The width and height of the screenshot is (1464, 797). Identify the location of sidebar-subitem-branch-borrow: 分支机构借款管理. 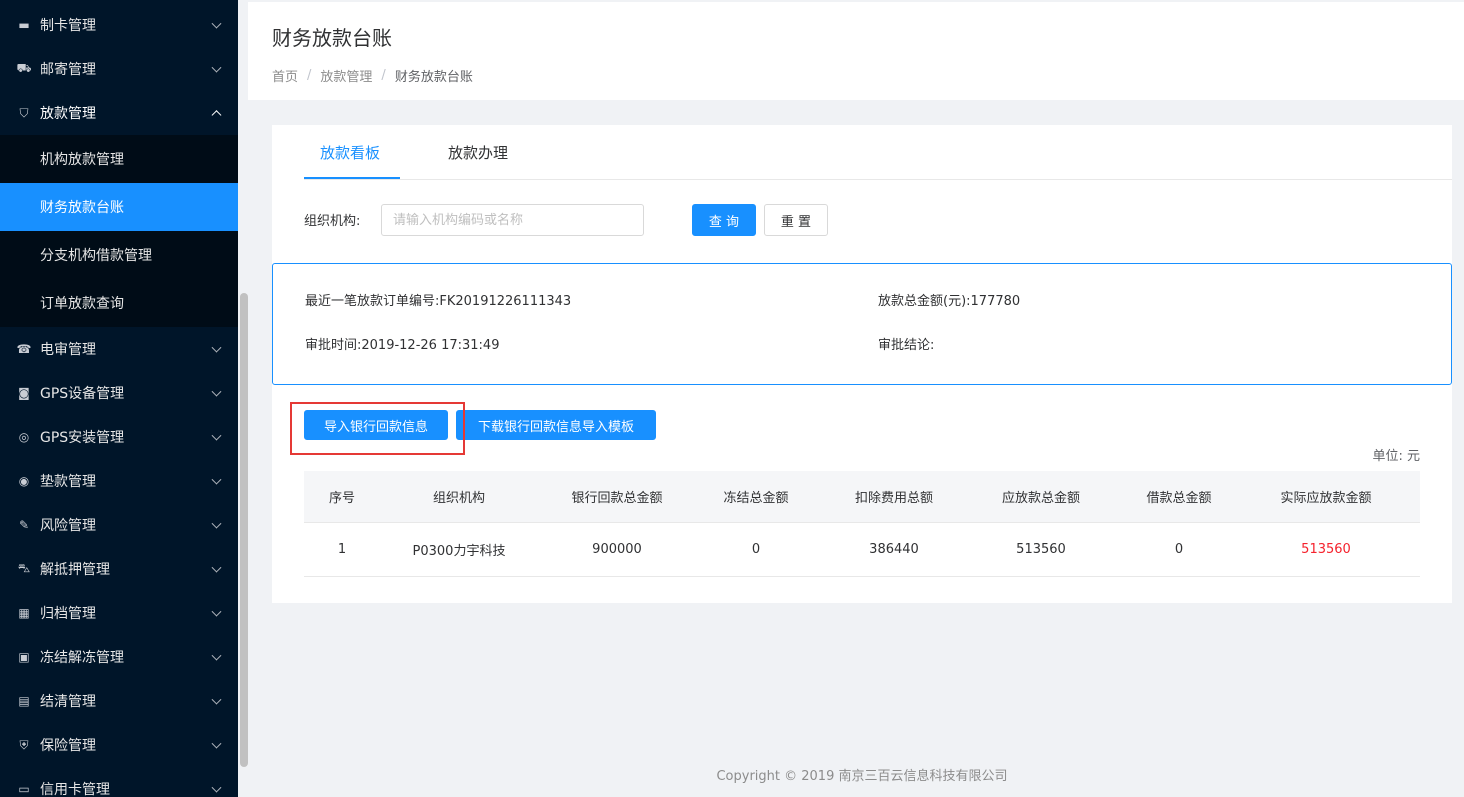
(119, 255).